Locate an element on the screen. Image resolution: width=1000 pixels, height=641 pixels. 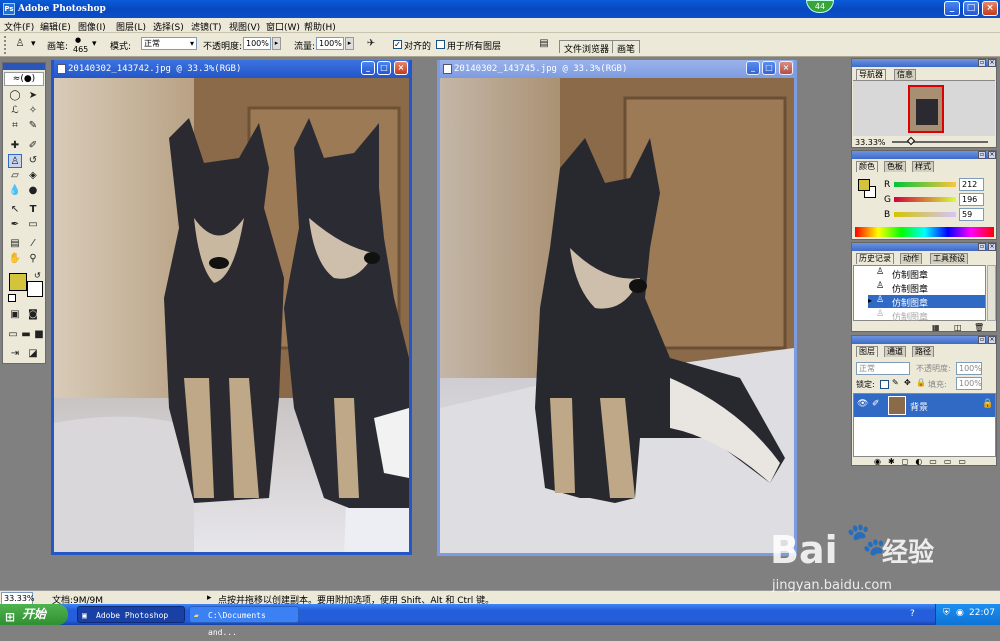
navigator-zoom: 33.33% is located at coordinates (870, 142).